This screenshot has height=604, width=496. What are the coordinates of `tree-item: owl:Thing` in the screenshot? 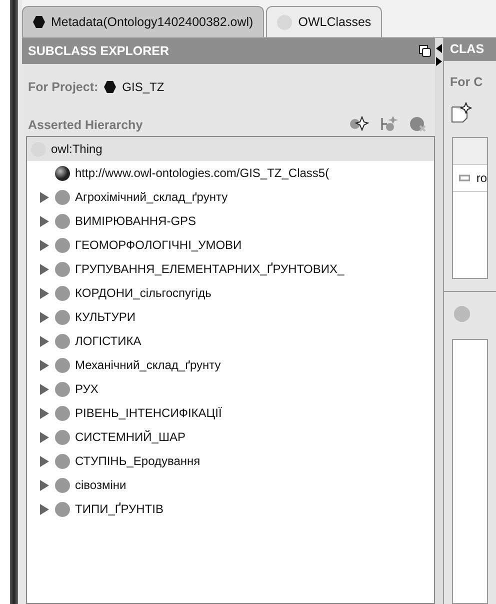 It's located at (230, 149).